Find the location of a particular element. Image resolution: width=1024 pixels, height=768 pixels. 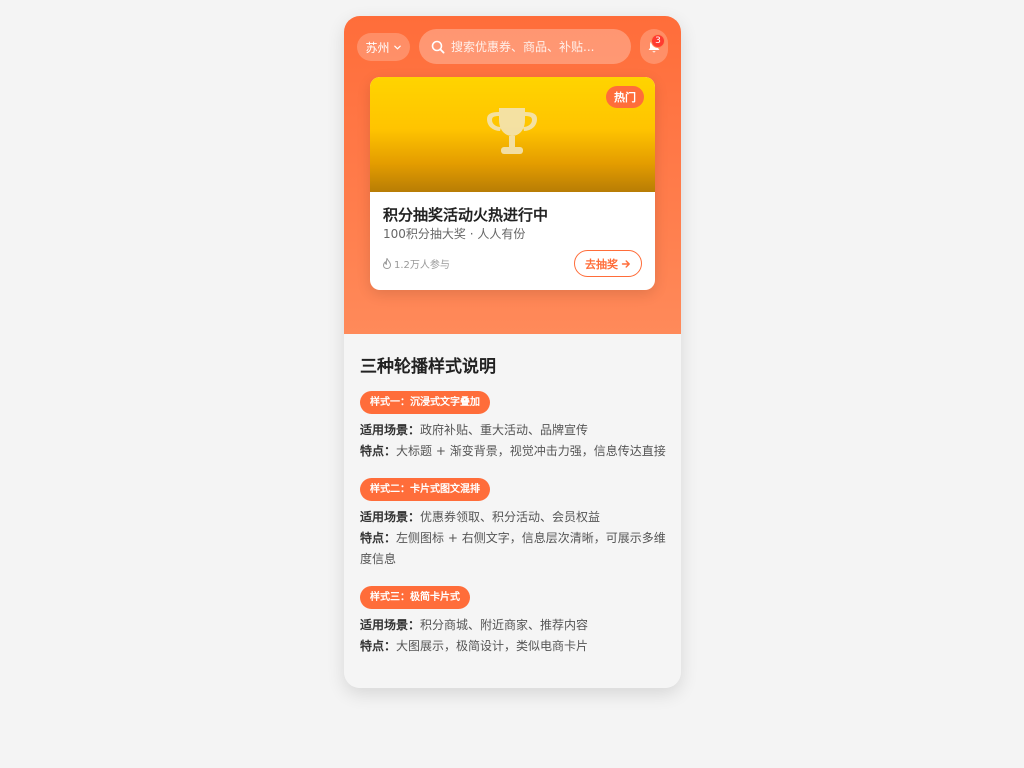

scenario-line: 适用场景：优惠券领取、积分活动、会员权益 is located at coordinates (513, 517).